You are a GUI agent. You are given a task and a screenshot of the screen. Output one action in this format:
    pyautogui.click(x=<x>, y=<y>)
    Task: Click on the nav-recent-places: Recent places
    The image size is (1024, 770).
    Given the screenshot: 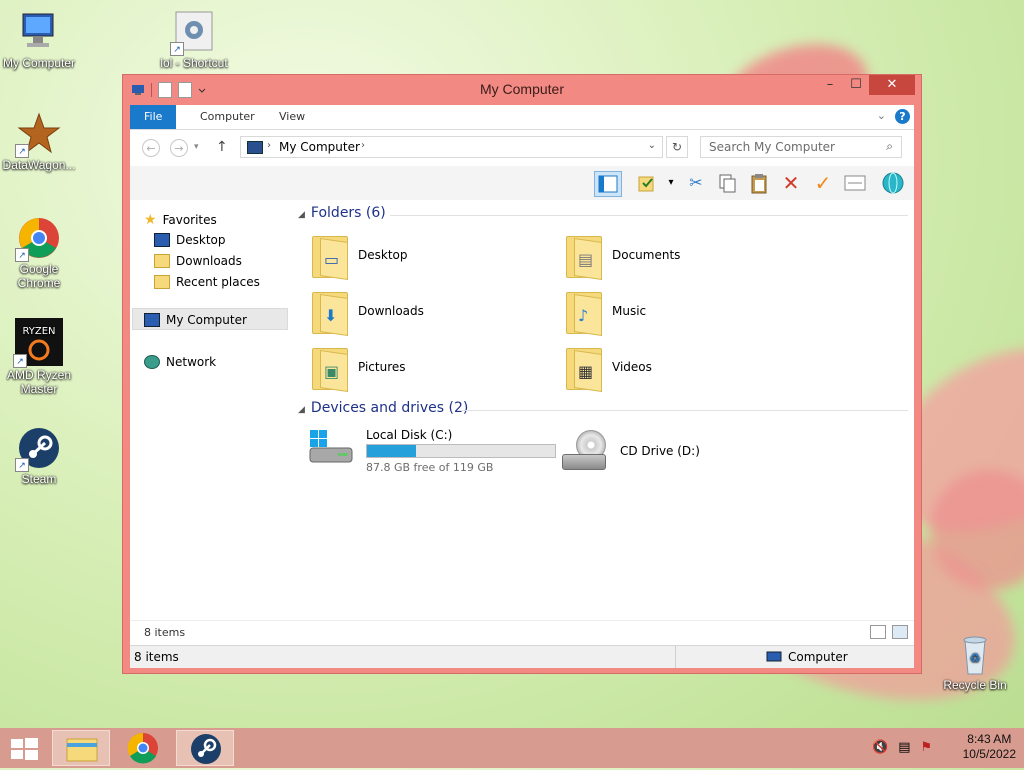 What is the action you would take?
    pyautogui.click(x=207, y=282)
    